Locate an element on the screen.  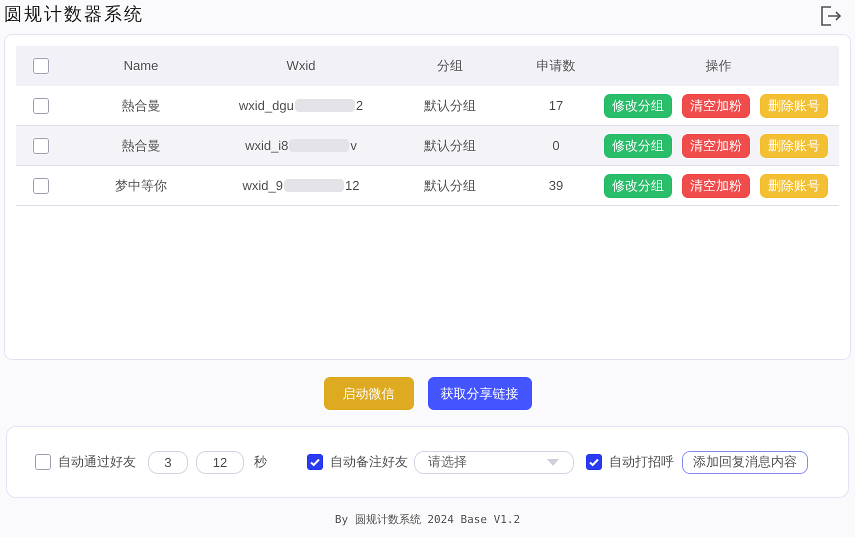
column-header: 申请数 is located at coordinates (556, 66).